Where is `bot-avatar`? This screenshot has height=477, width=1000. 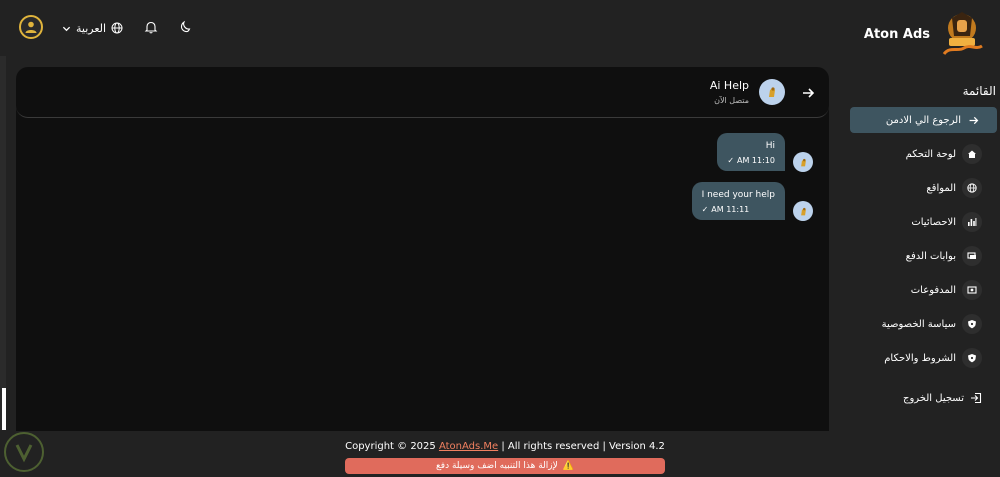 bot-avatar is located at coordinates (772, 92).